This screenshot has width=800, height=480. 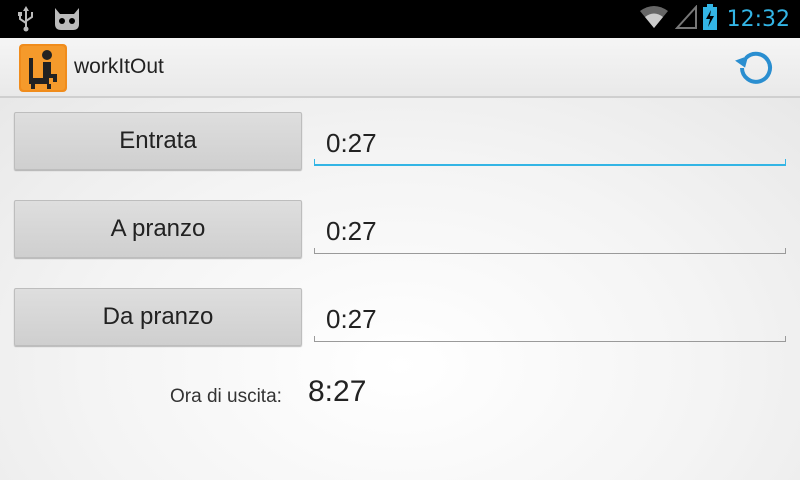 I want to click on da-pranzo-time-field: 0:27, so click(x=550, y=317).